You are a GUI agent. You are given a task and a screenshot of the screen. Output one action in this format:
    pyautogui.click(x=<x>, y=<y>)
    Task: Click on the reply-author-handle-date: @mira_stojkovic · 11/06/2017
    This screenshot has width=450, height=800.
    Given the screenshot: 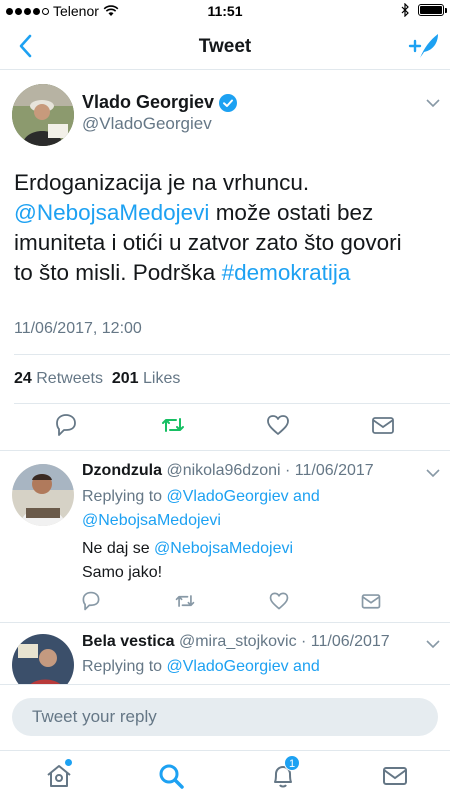 What is the action you would take?
    pyautogui.click(x=284, y=641)
    